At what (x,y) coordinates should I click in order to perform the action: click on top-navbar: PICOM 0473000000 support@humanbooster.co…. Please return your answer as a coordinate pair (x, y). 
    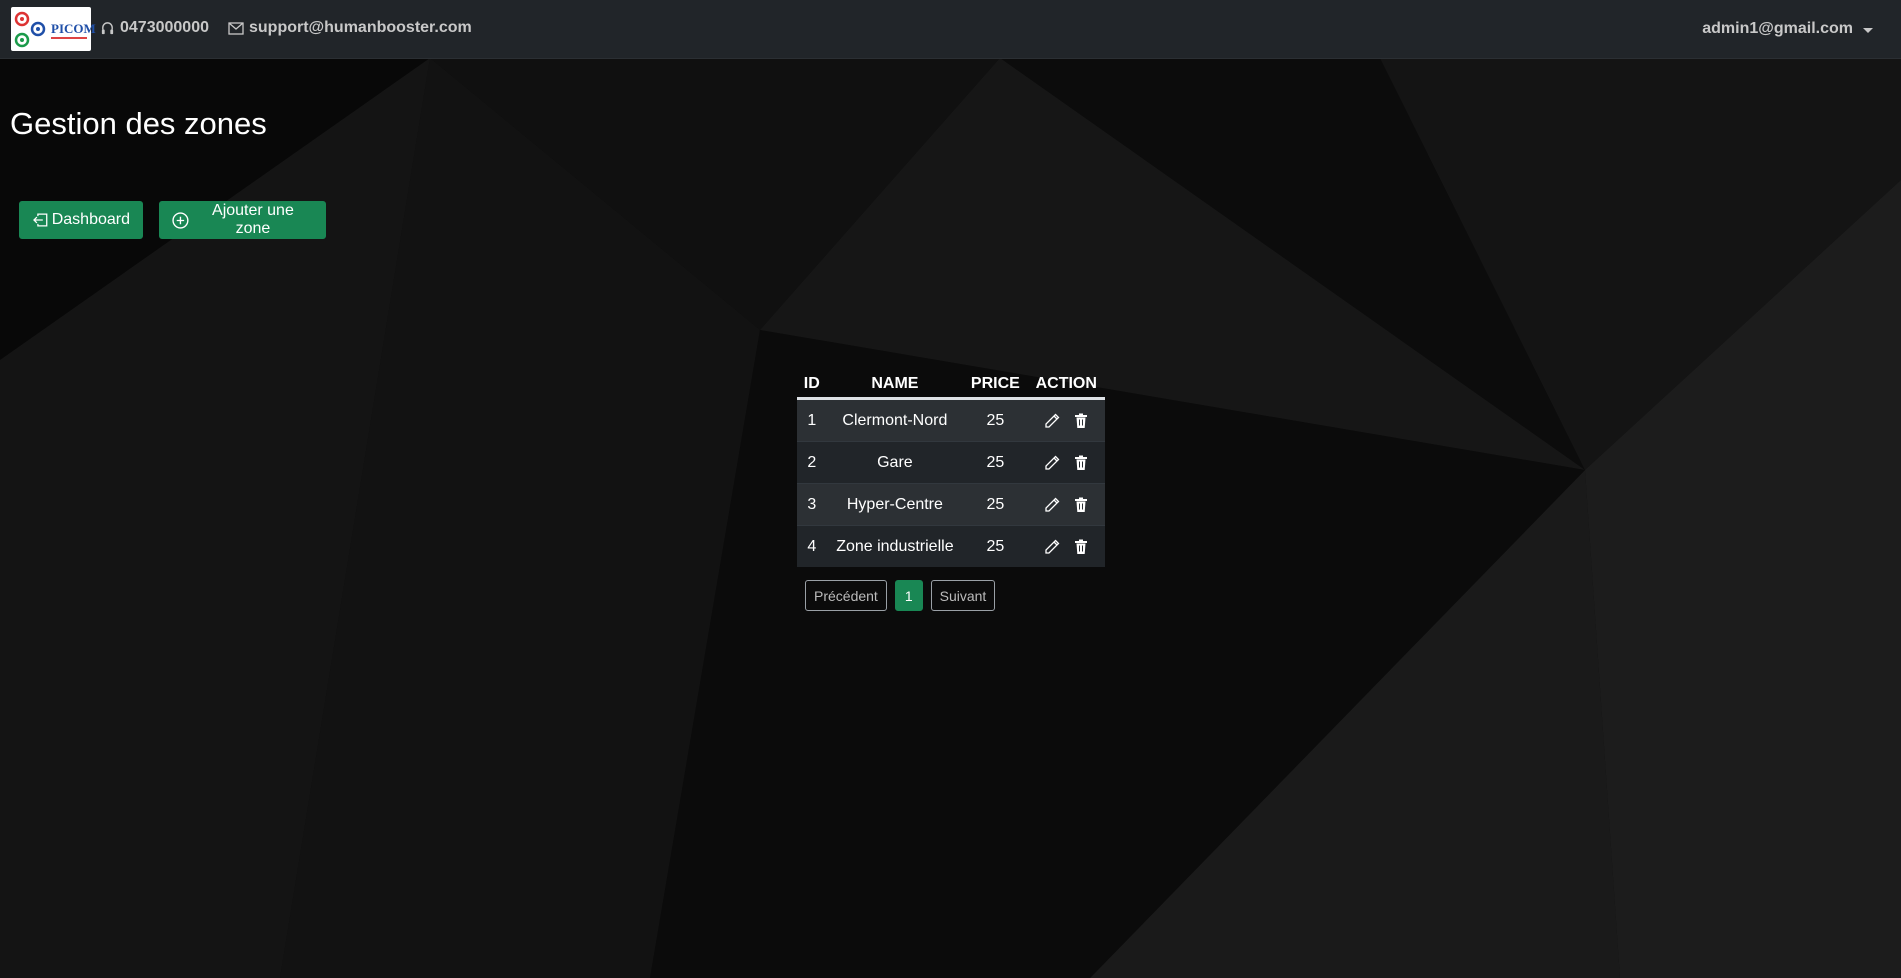
    Looking at the image, I should click on (950, 29).